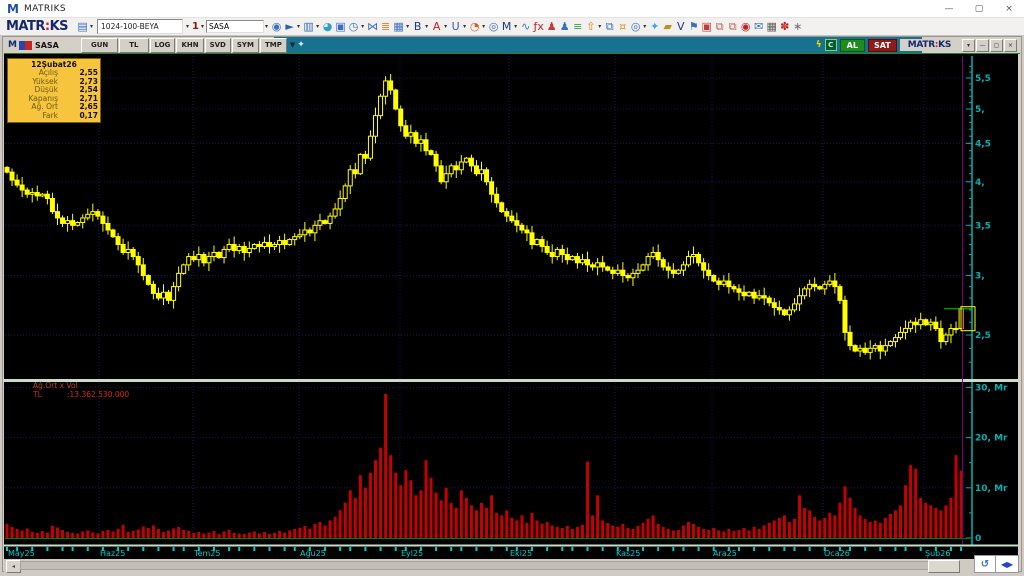 The height and width of the screenshot is (576, 1024). I want to click on maximize-button: ▢, so click(979, 9).